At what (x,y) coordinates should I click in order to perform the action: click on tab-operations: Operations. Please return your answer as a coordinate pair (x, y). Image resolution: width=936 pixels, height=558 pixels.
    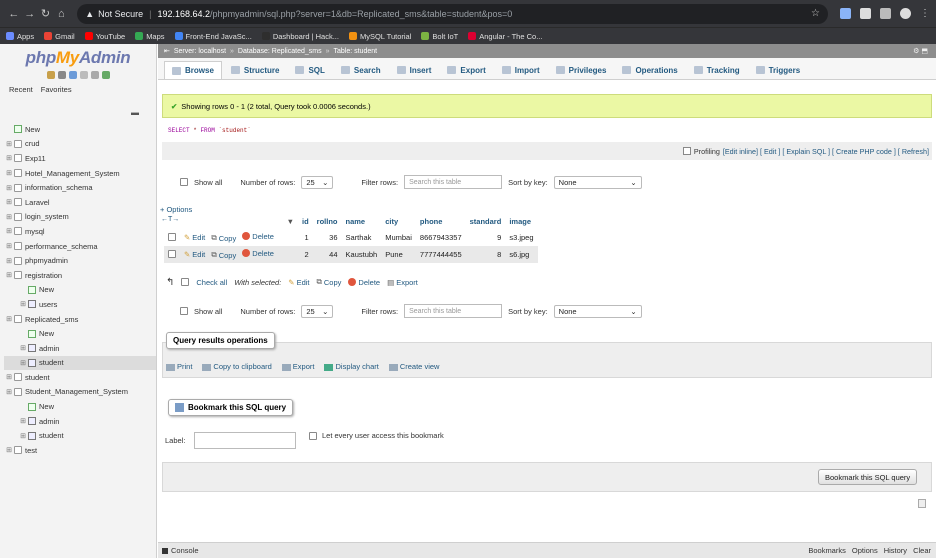
    Looking at the image, I should click on (649, 70).